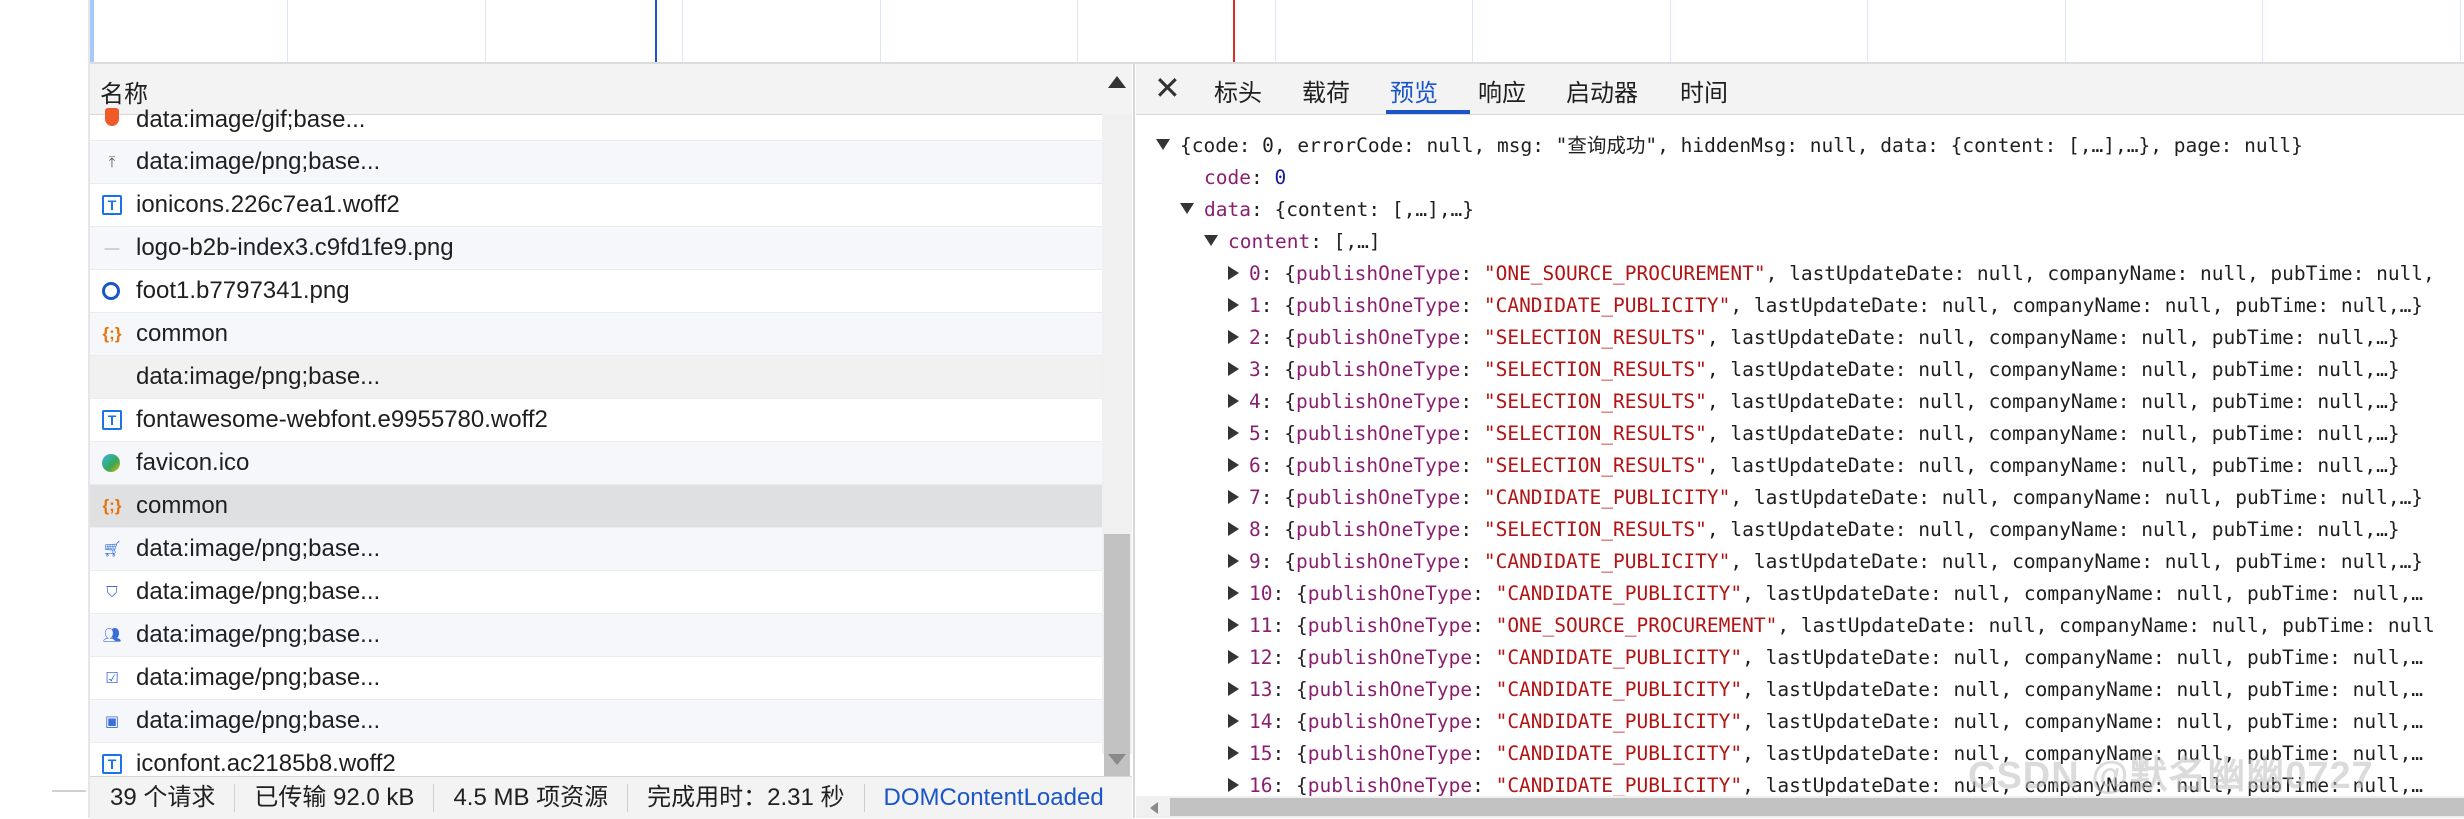 The image size is (2464, 819). What do you see at coordinates (111, 463) in the screenshot?
I see `favicon-icon` at bounding box center [111, 463].